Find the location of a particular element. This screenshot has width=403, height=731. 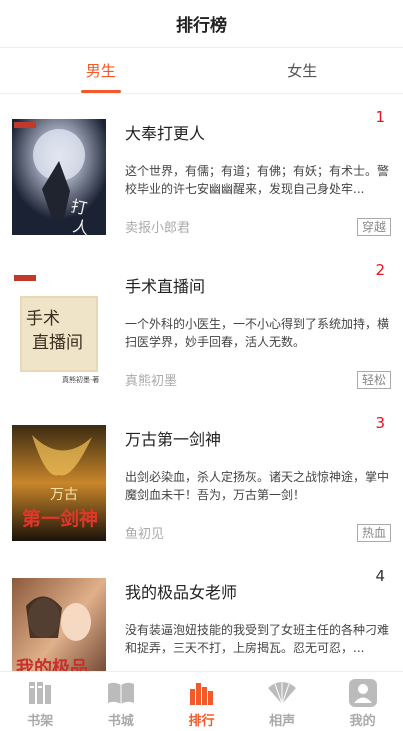

svg-text: 真熊初墨·著 is located at coordinates (80, 379).